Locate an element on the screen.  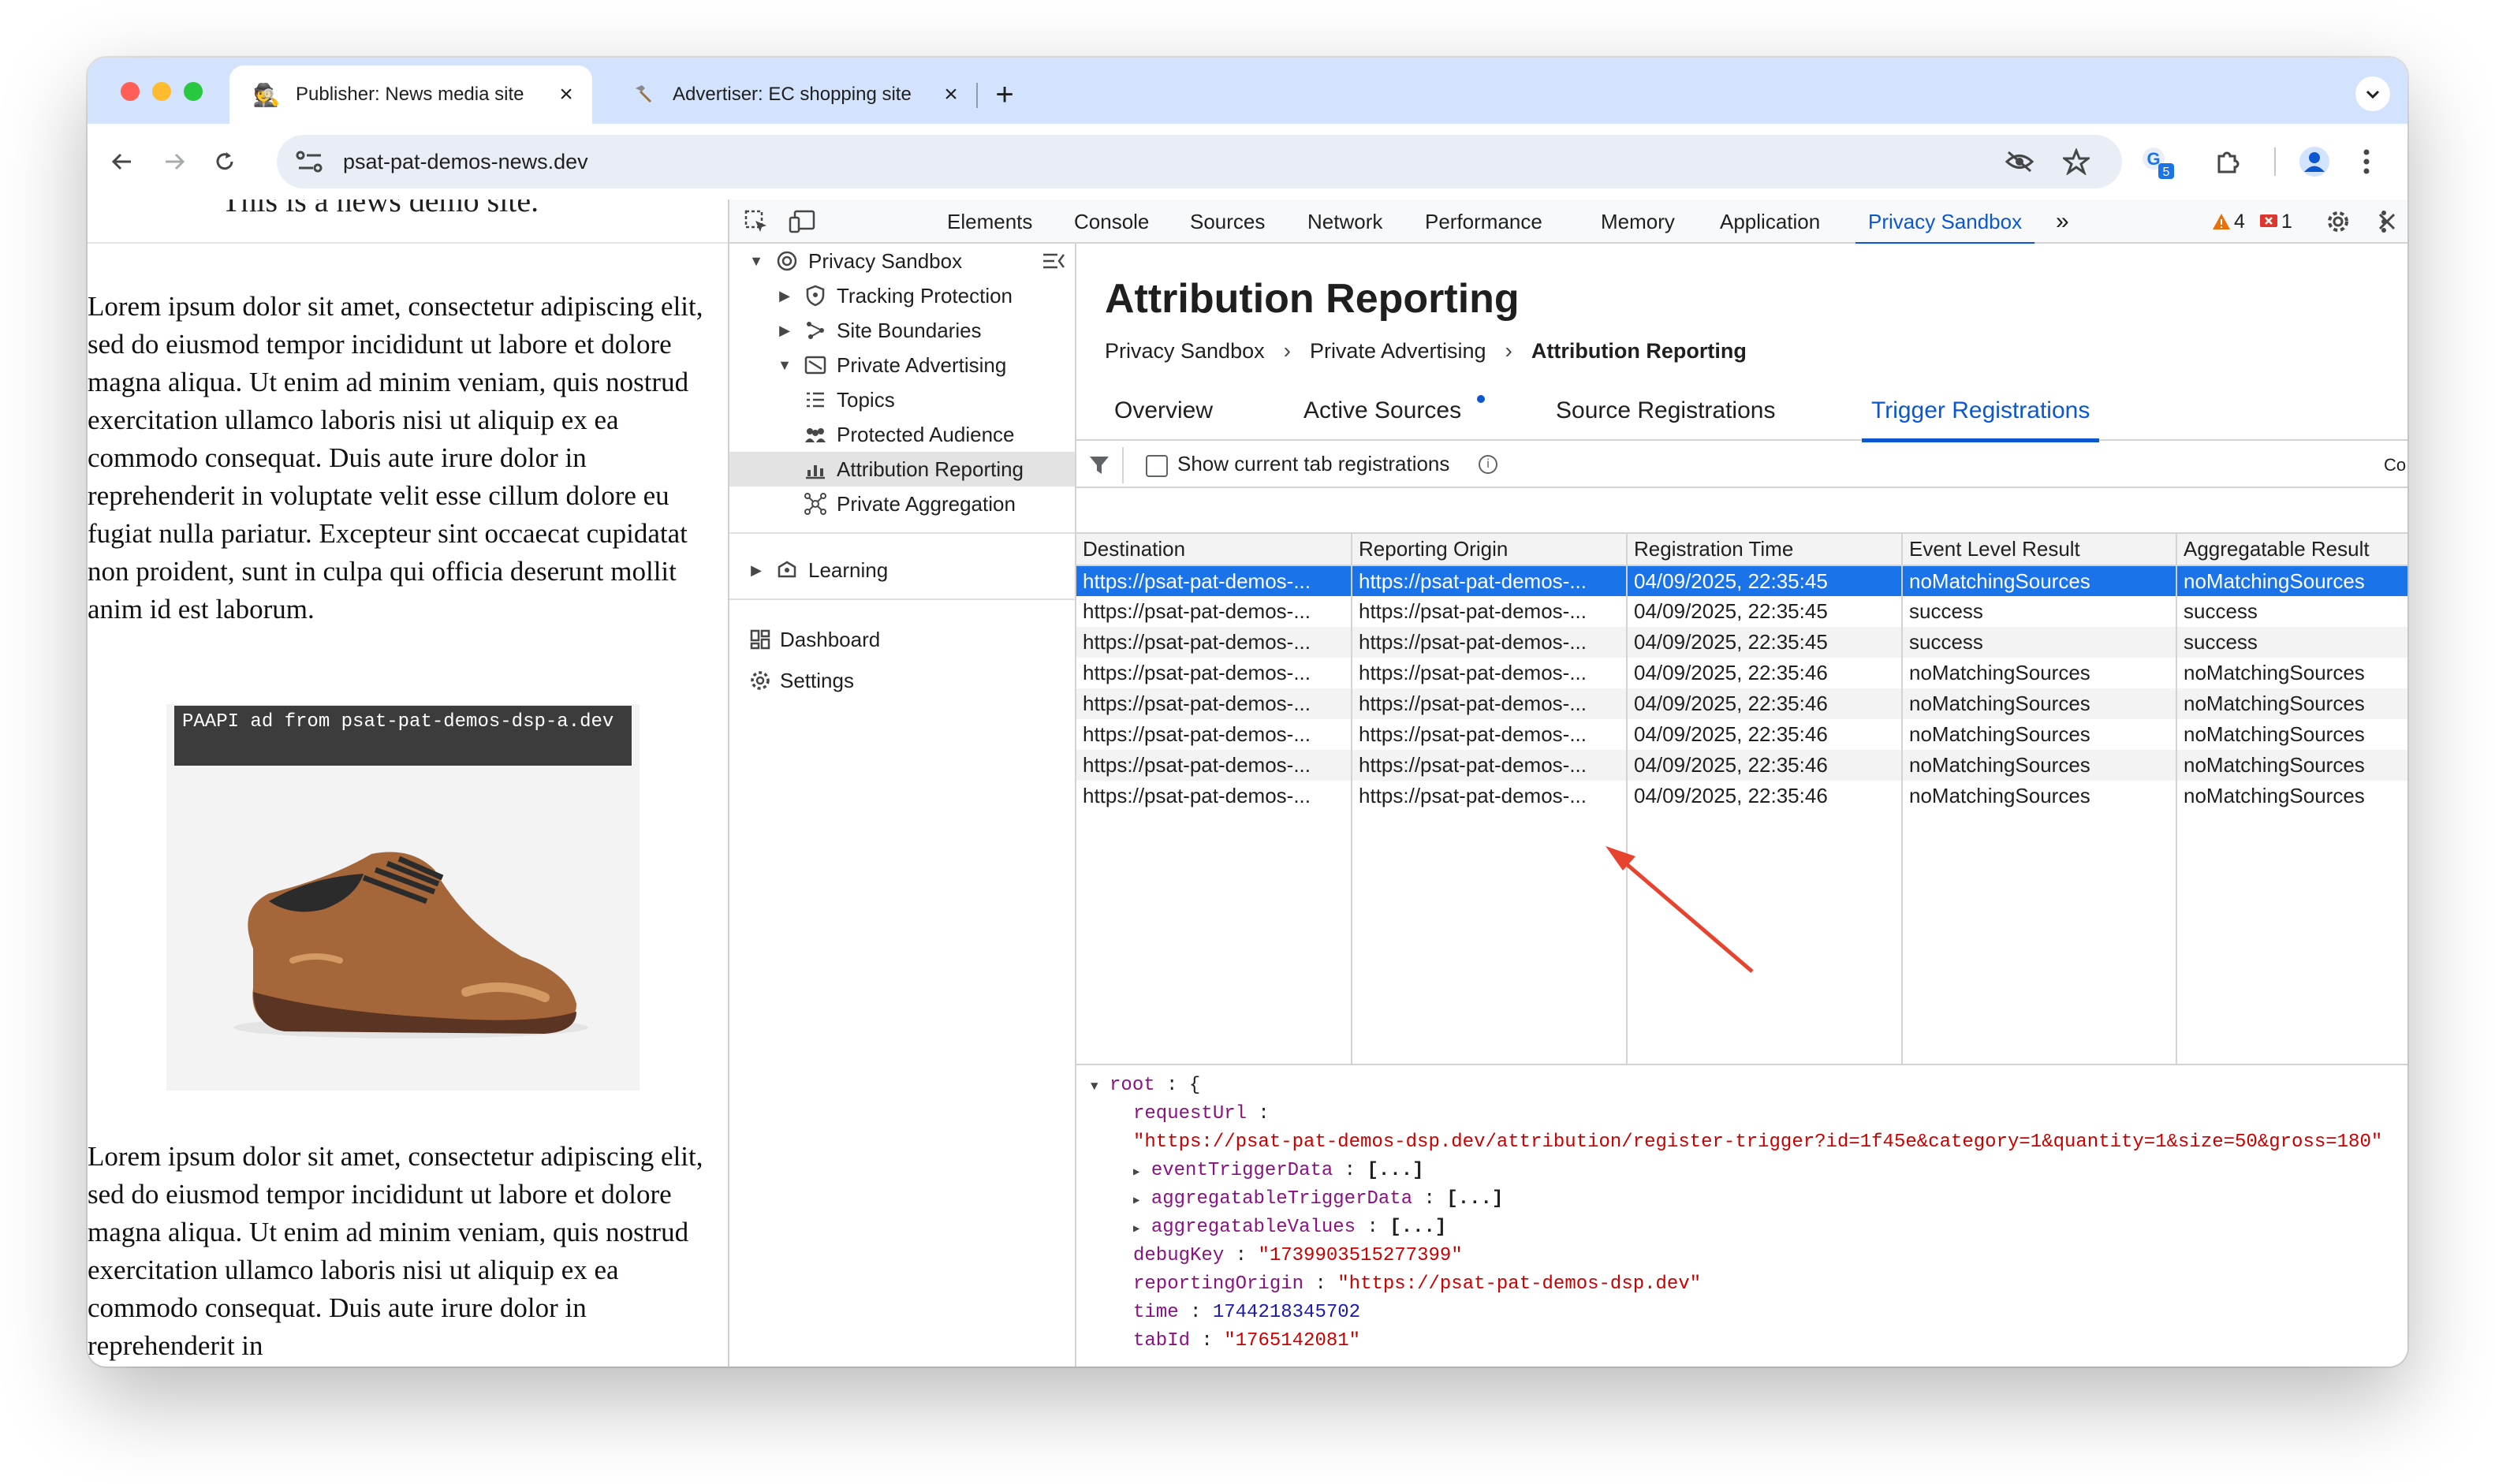
browser-menu-button is located at coordinates (2366, 162).